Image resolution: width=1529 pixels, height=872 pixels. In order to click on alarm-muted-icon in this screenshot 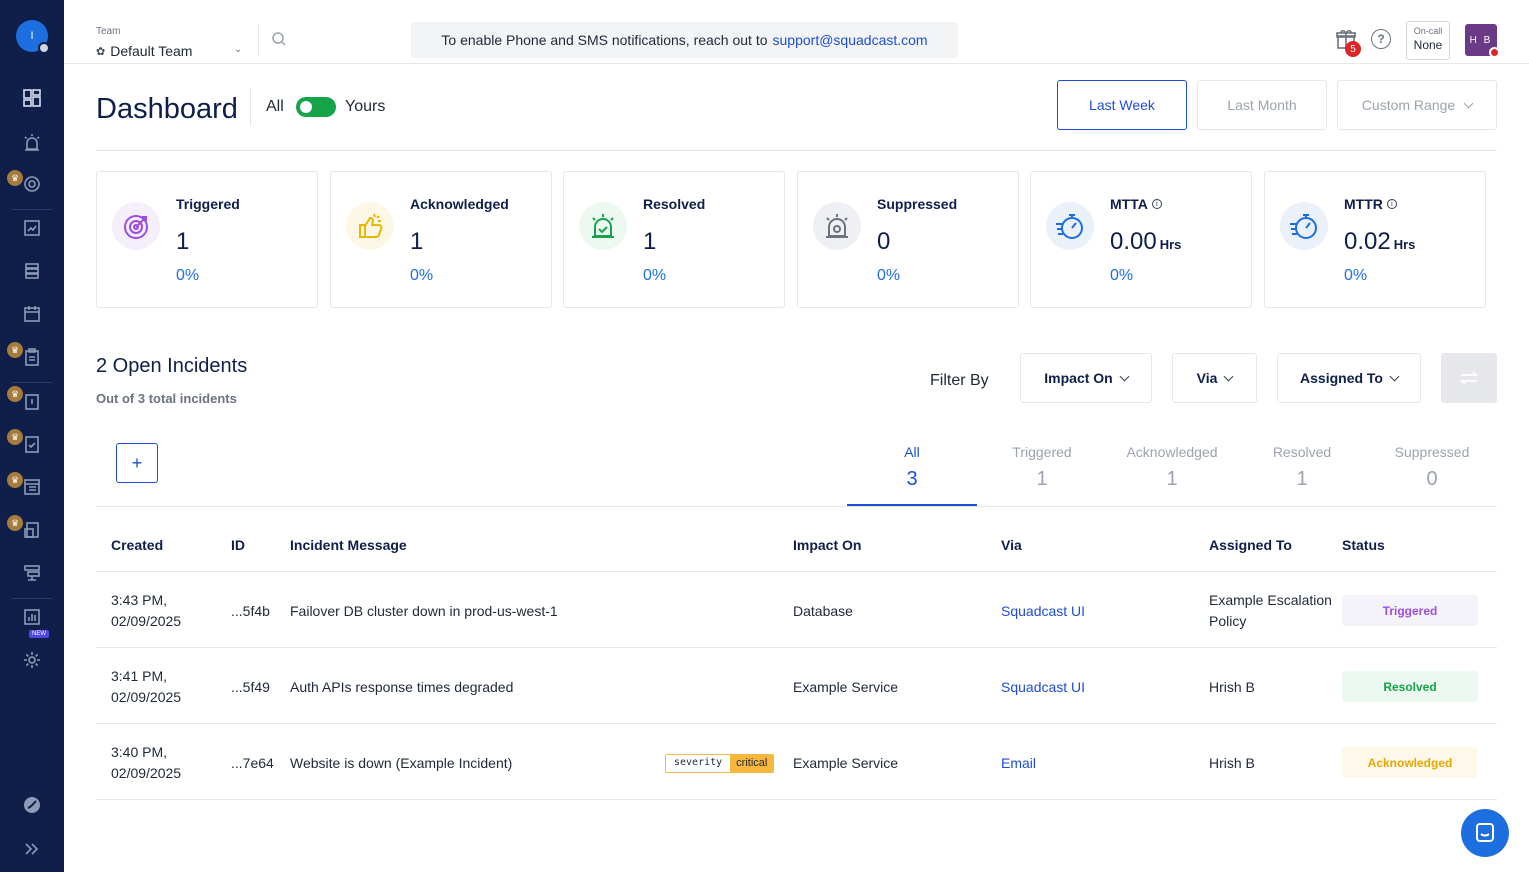, I will do `click(837, 226)`.